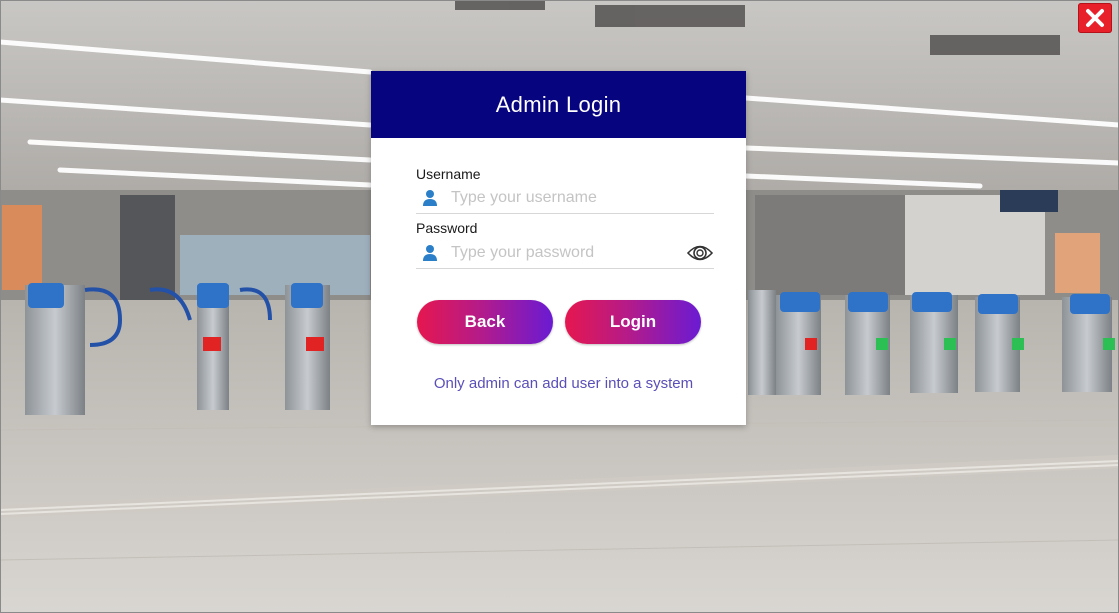 This screenshot has height=613, width=1119. I want to click on username-input, so click(565, 198).